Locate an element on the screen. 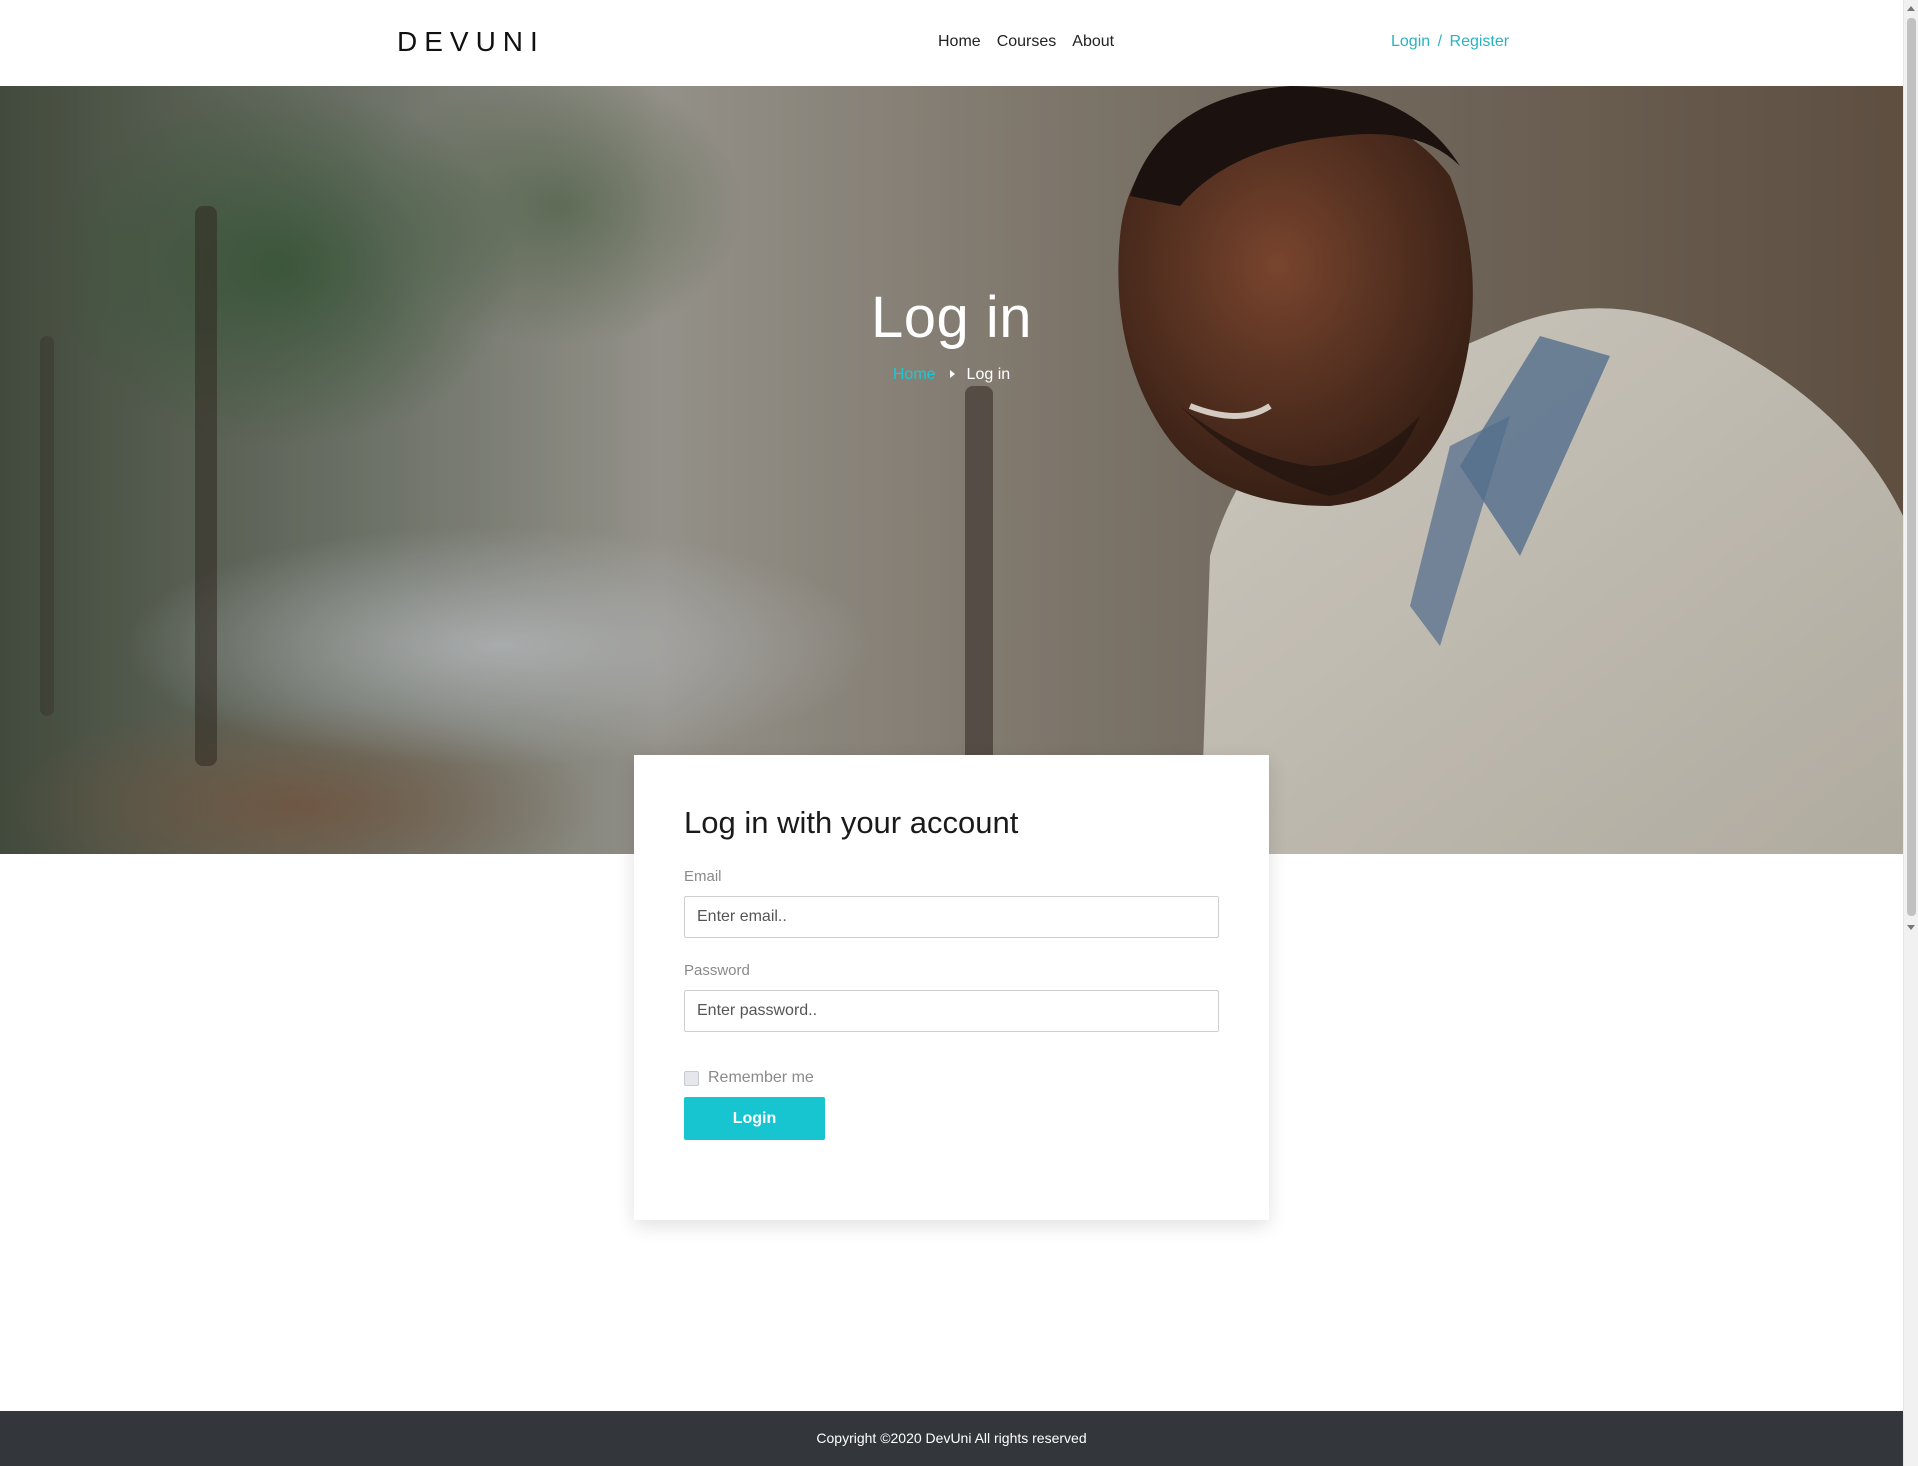  nav-about: About is located at coordinates (1093, 42).